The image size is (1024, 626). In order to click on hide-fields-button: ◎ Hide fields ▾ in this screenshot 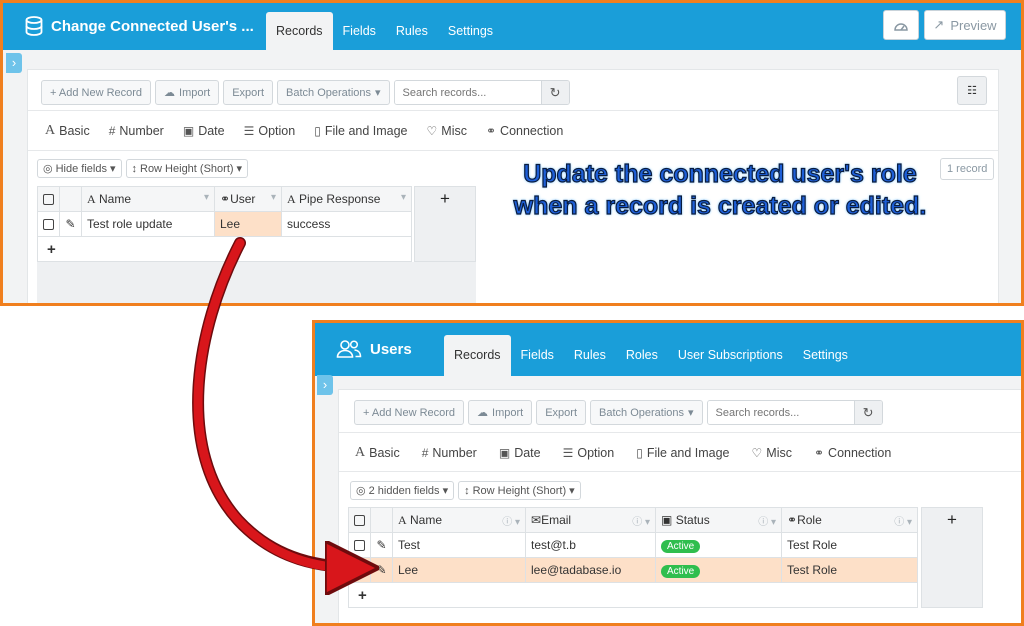, I will do `click(79, 168)`.